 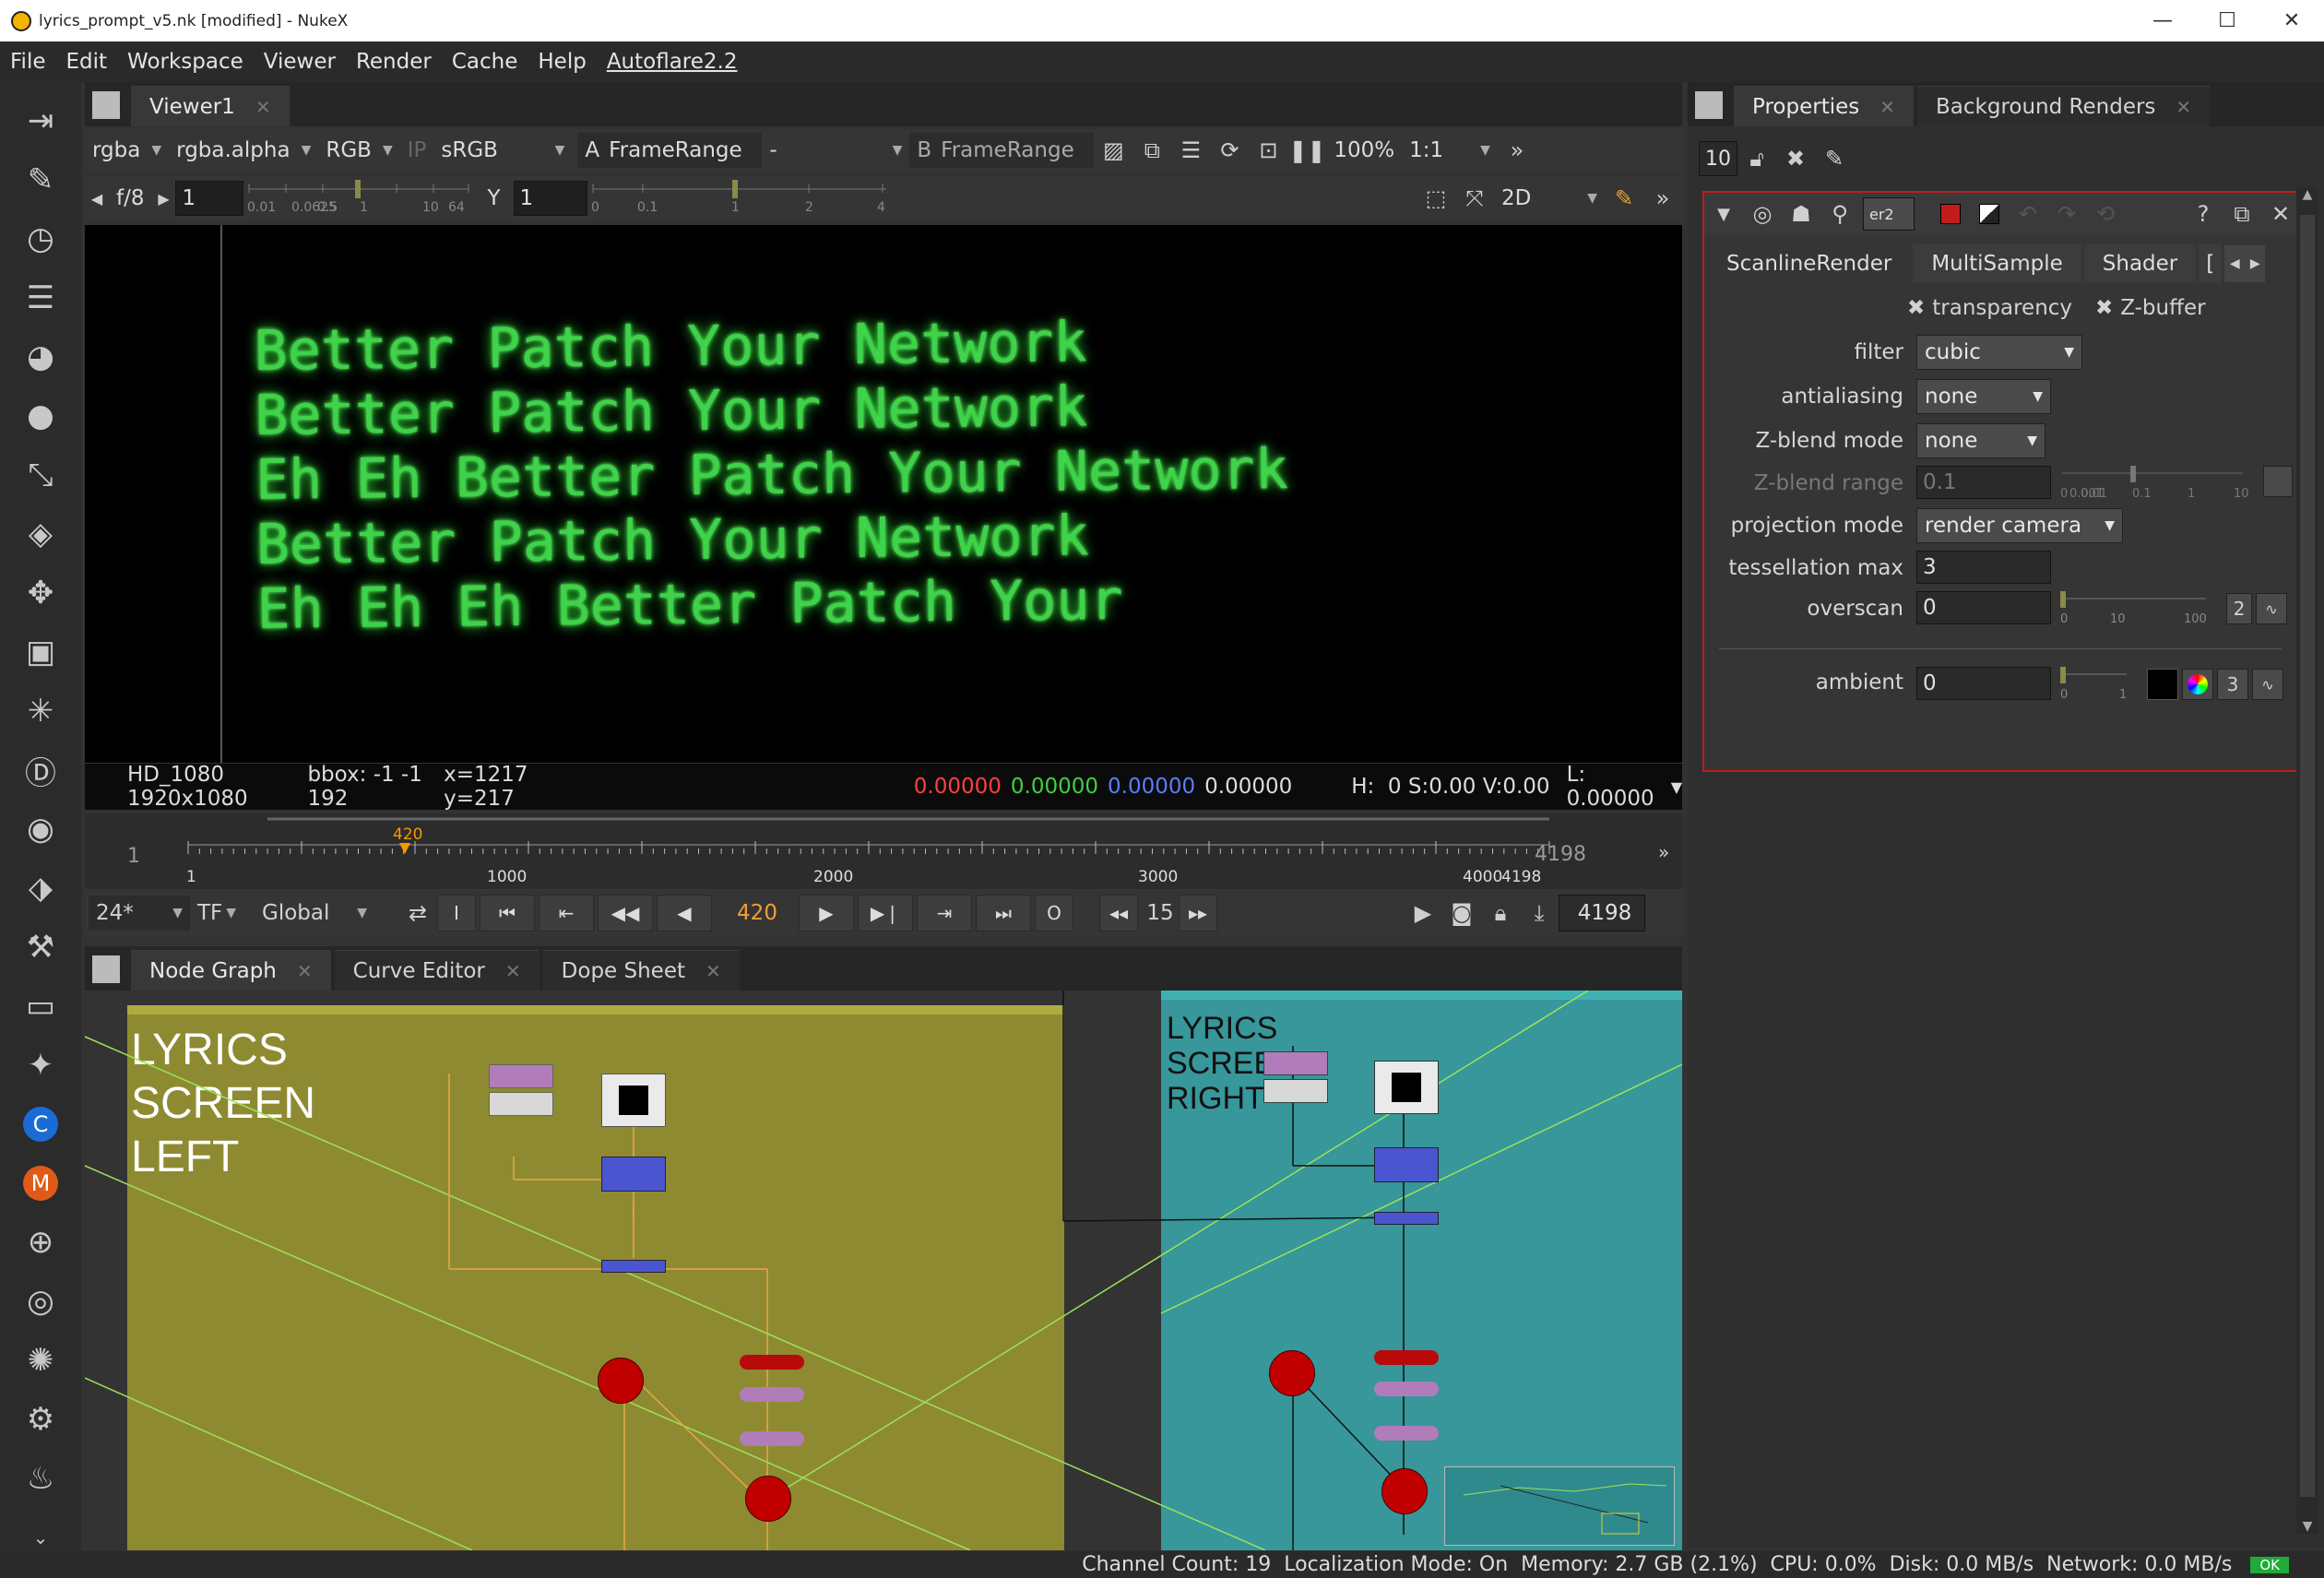 What do you see at coordinates (2066, 214) in the screenshot?
I see `redo-icon: ↷` at bounding box center [2066, 214].